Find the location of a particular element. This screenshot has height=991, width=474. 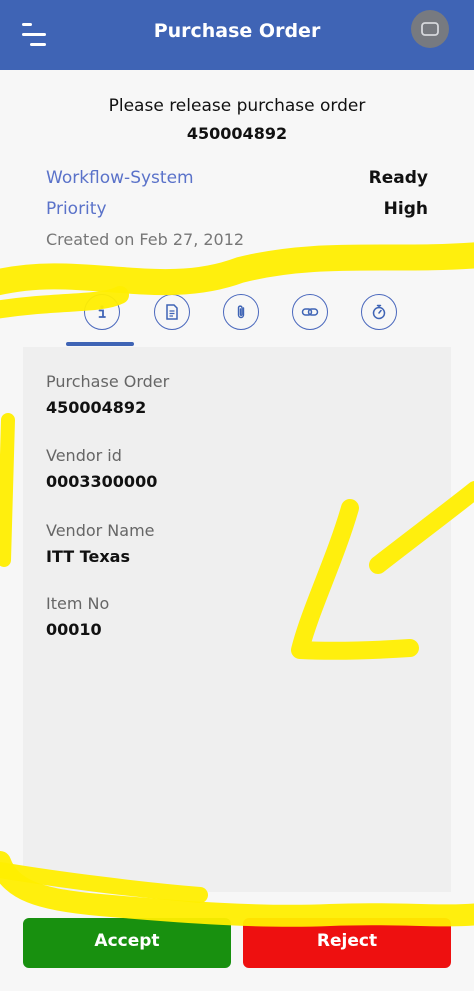

document-icon is located at coordinates (172, 312).